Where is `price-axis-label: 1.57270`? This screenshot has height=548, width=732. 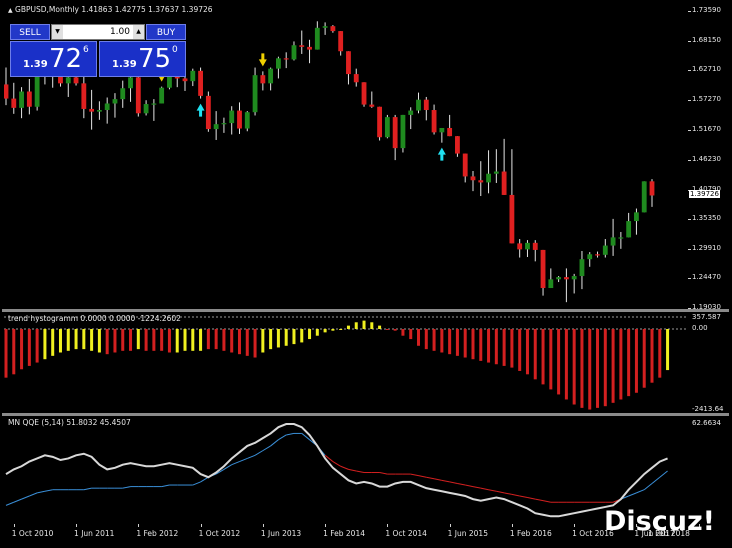
price-axis-label: 1.57270 is located at coordinates (706, 98).